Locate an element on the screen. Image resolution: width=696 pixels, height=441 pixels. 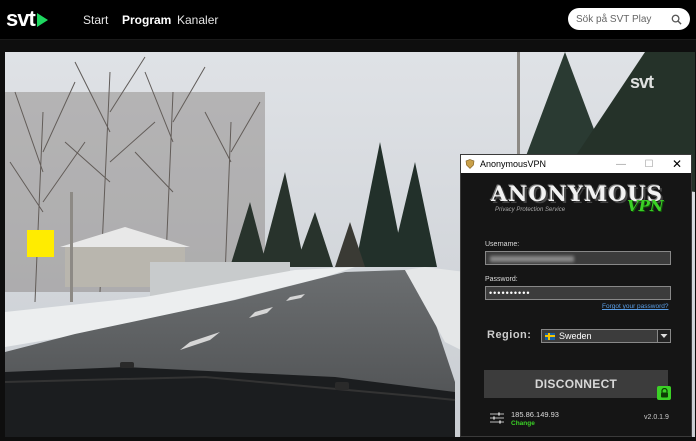
lock-icon is located at coordinates (664, 393).